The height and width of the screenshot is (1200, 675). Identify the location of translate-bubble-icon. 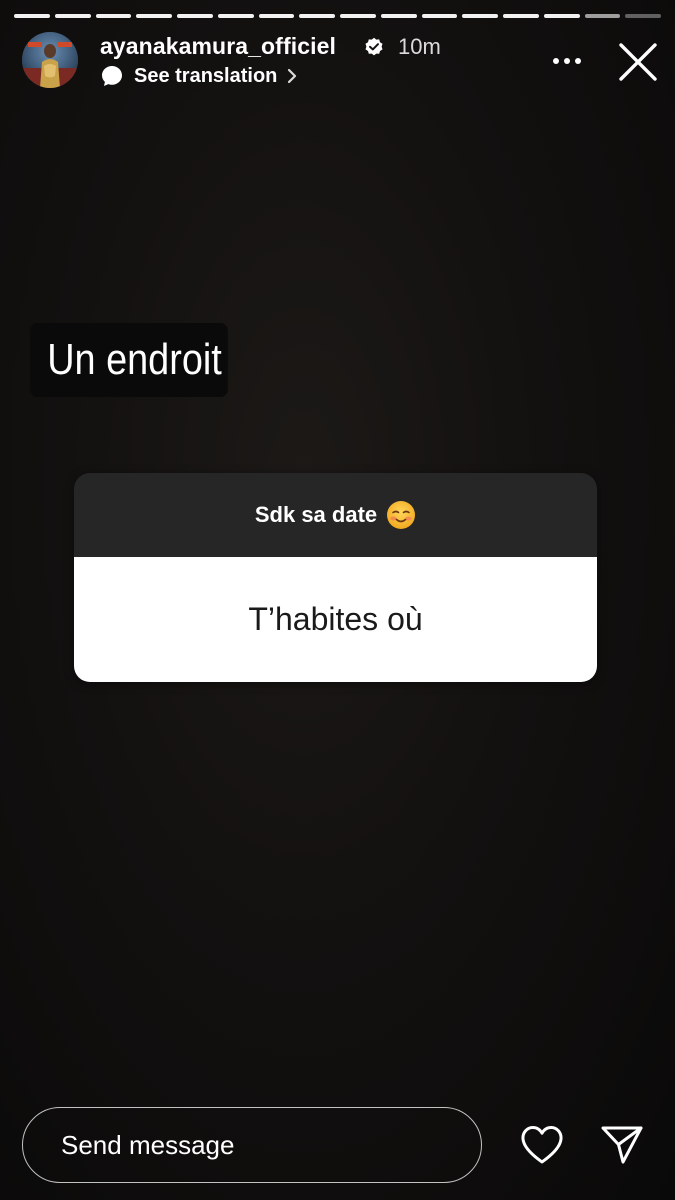
(112, 76).